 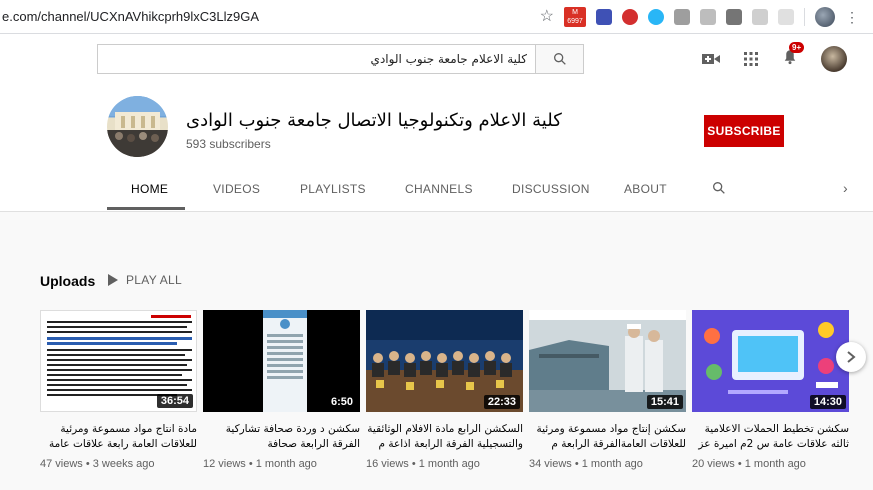 What do you see at coordinates (281, 361) in the screenshot?
I see `video-thumbnail: 6:50` at bounding box center [281, 361].